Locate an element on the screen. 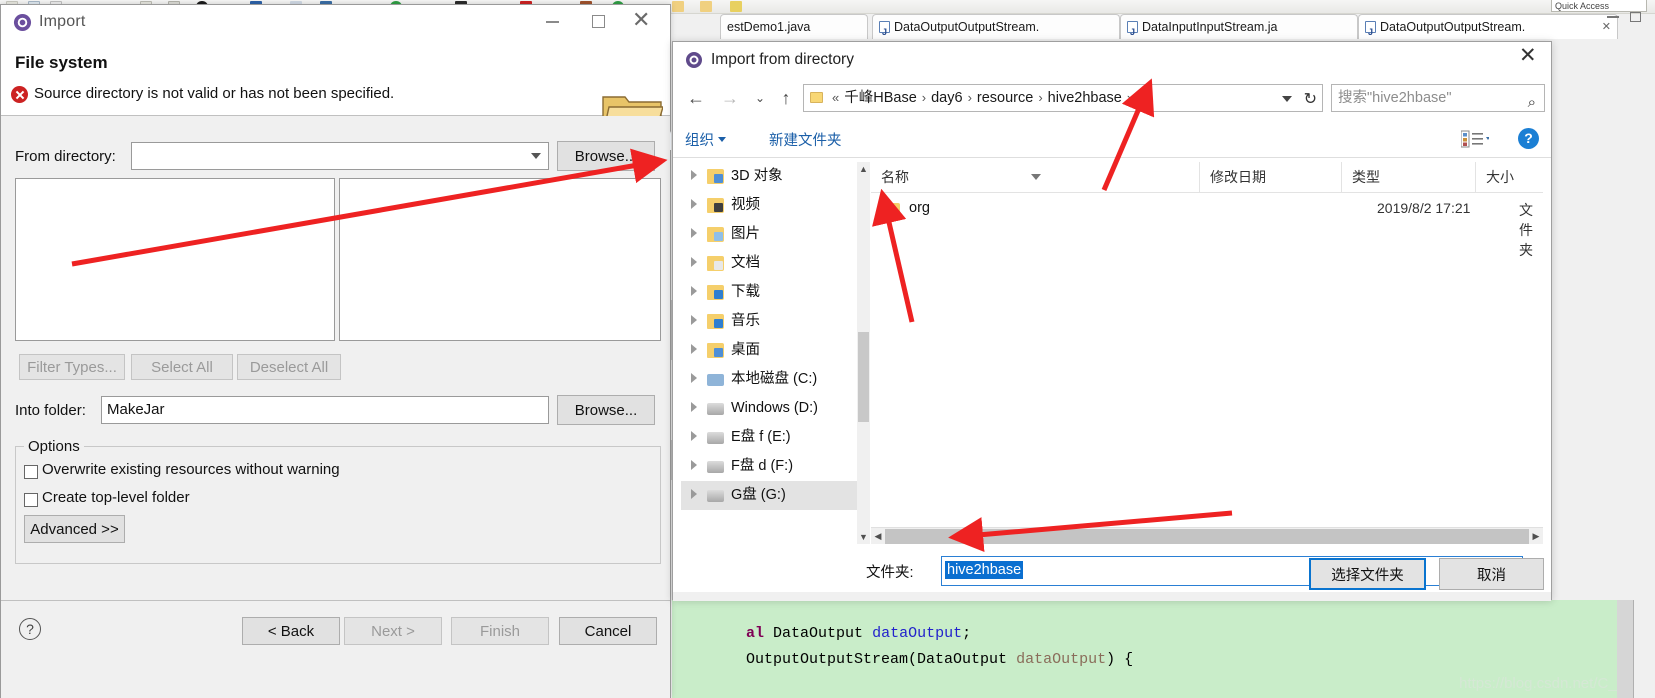 This screenshot has width=1655, height=698. create-top-level-checkbox is located at coordinates (31, 500).